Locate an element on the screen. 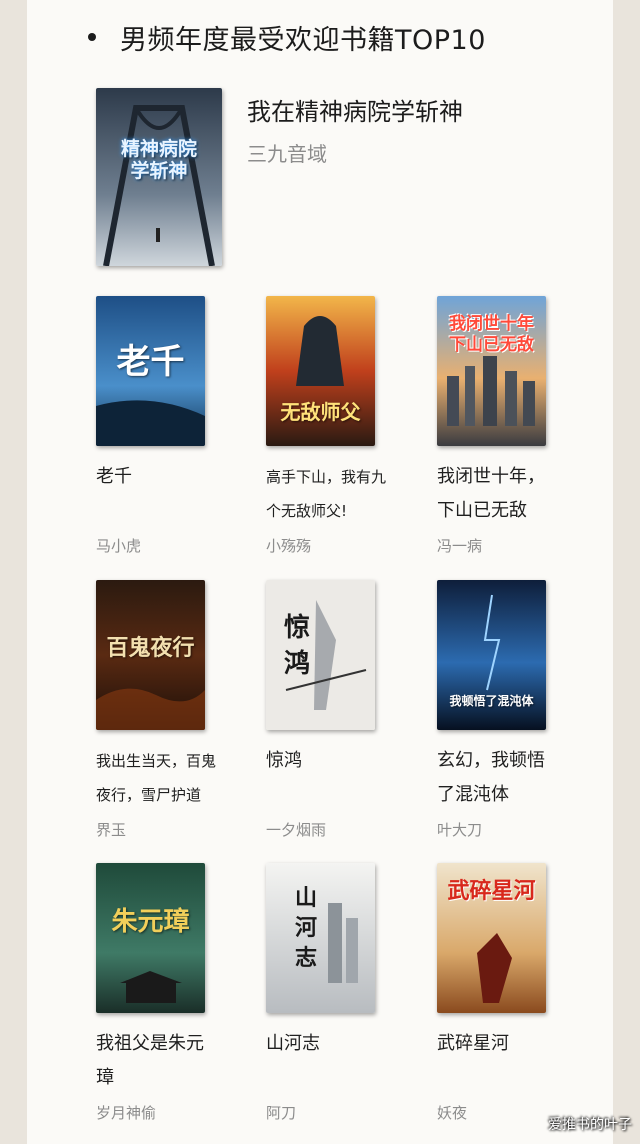 The image size is (640, 1144). book-cover-featured: 精神病院 学斩神 is located at coordinates (159, 177).